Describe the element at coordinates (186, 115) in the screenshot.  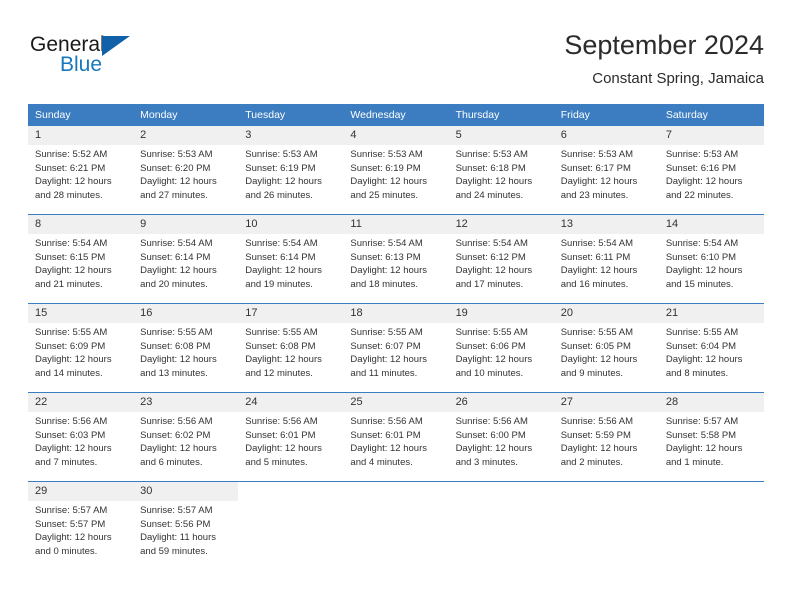
I see `weekday-header-monday: Monday` at that location.